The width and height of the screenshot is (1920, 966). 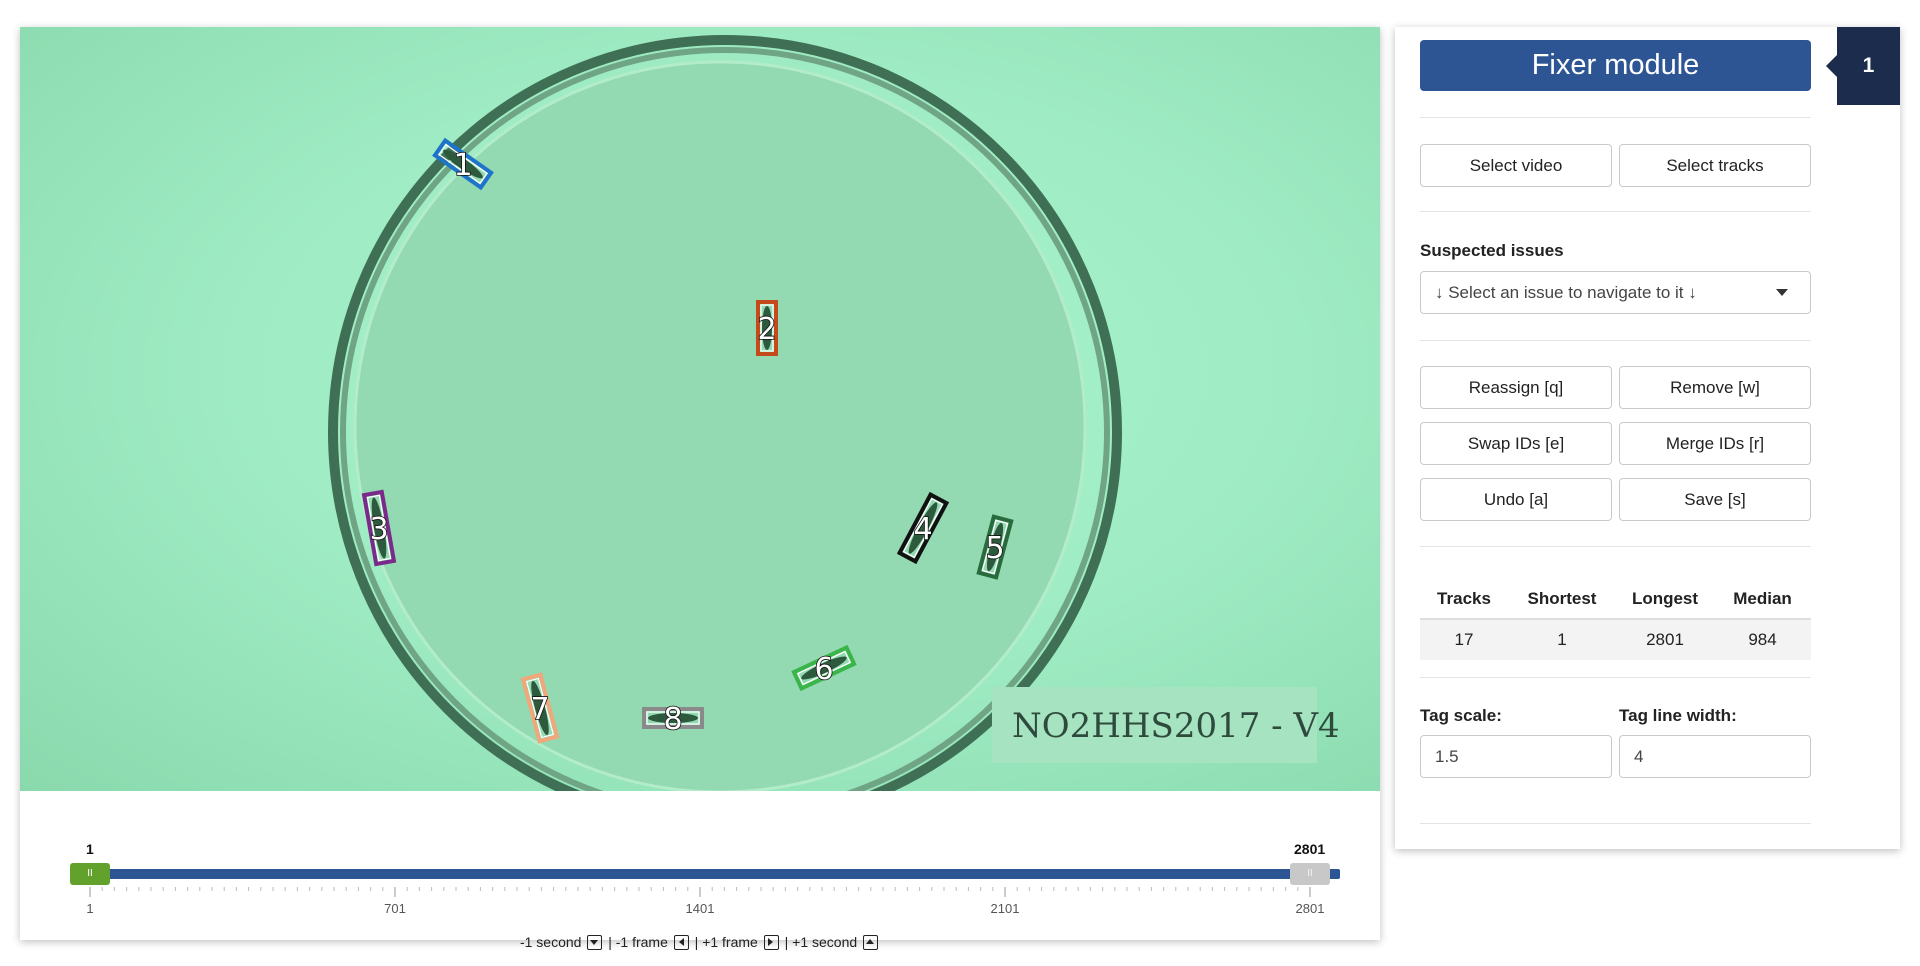 What do you see at coordinates (1762, 639) in the screenshot?
I see `stats-value-cell: 984` at bounding box center [1762, 639].